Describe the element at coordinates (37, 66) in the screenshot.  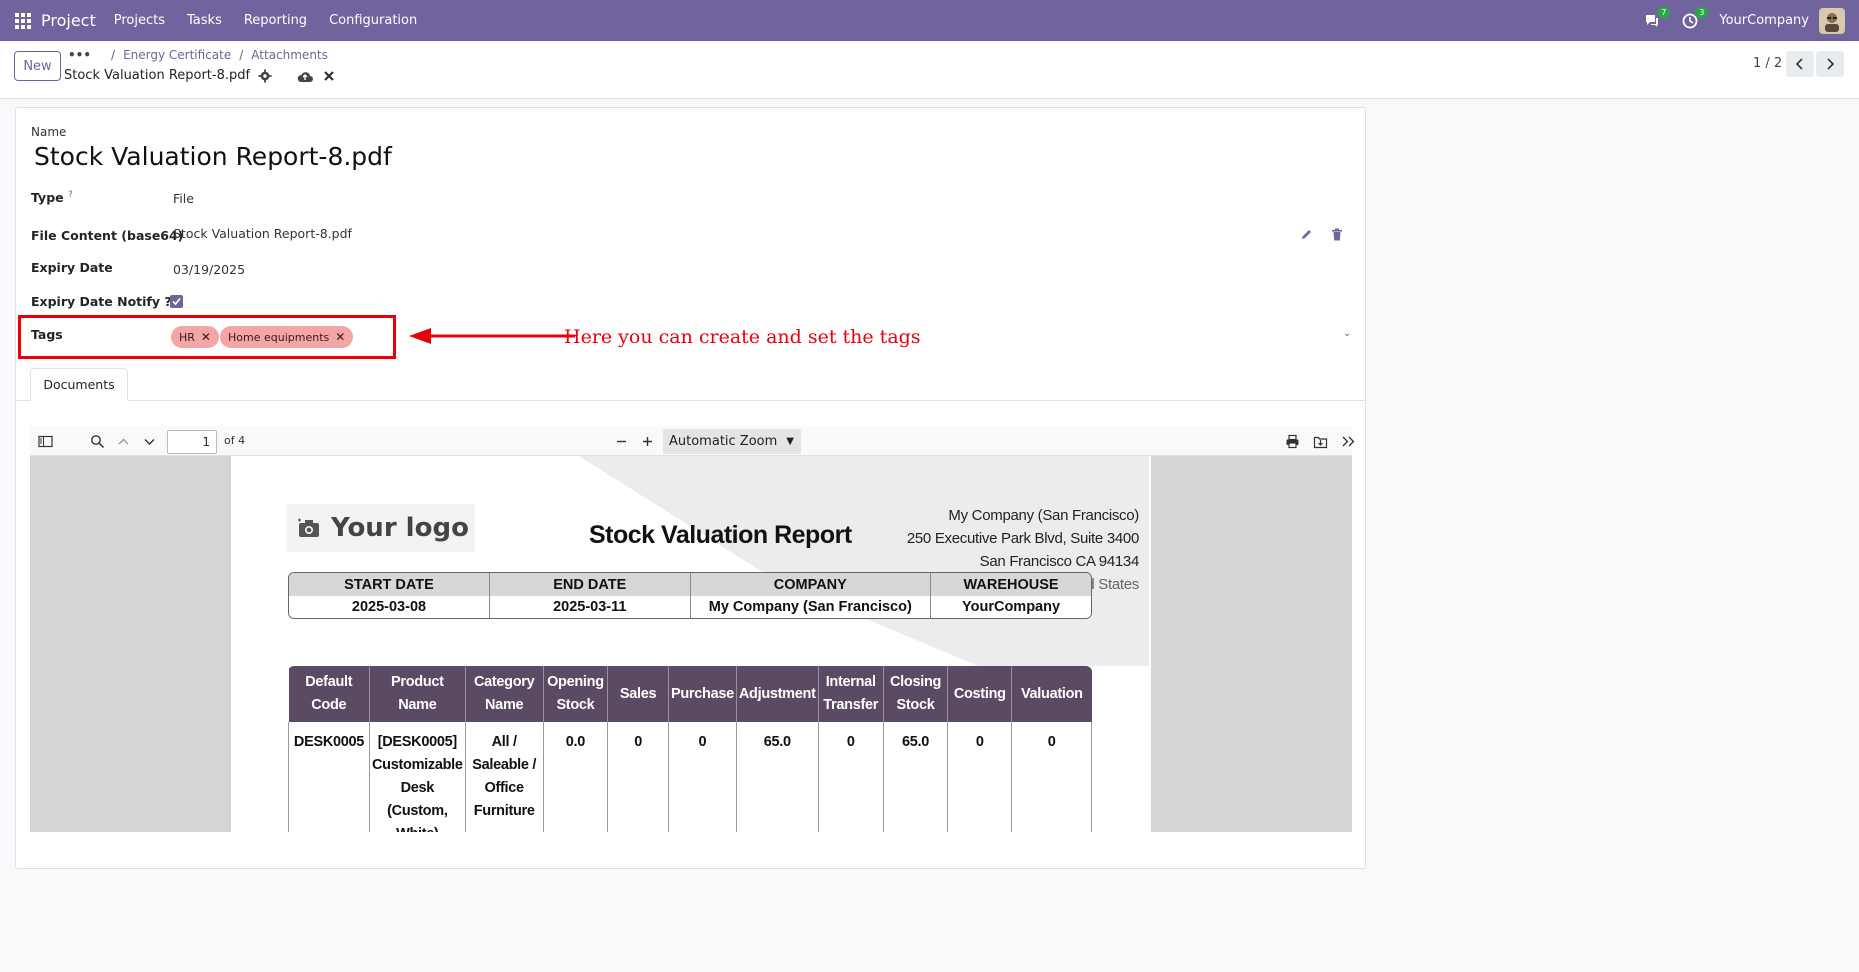
I see `new-button: New` at that location.